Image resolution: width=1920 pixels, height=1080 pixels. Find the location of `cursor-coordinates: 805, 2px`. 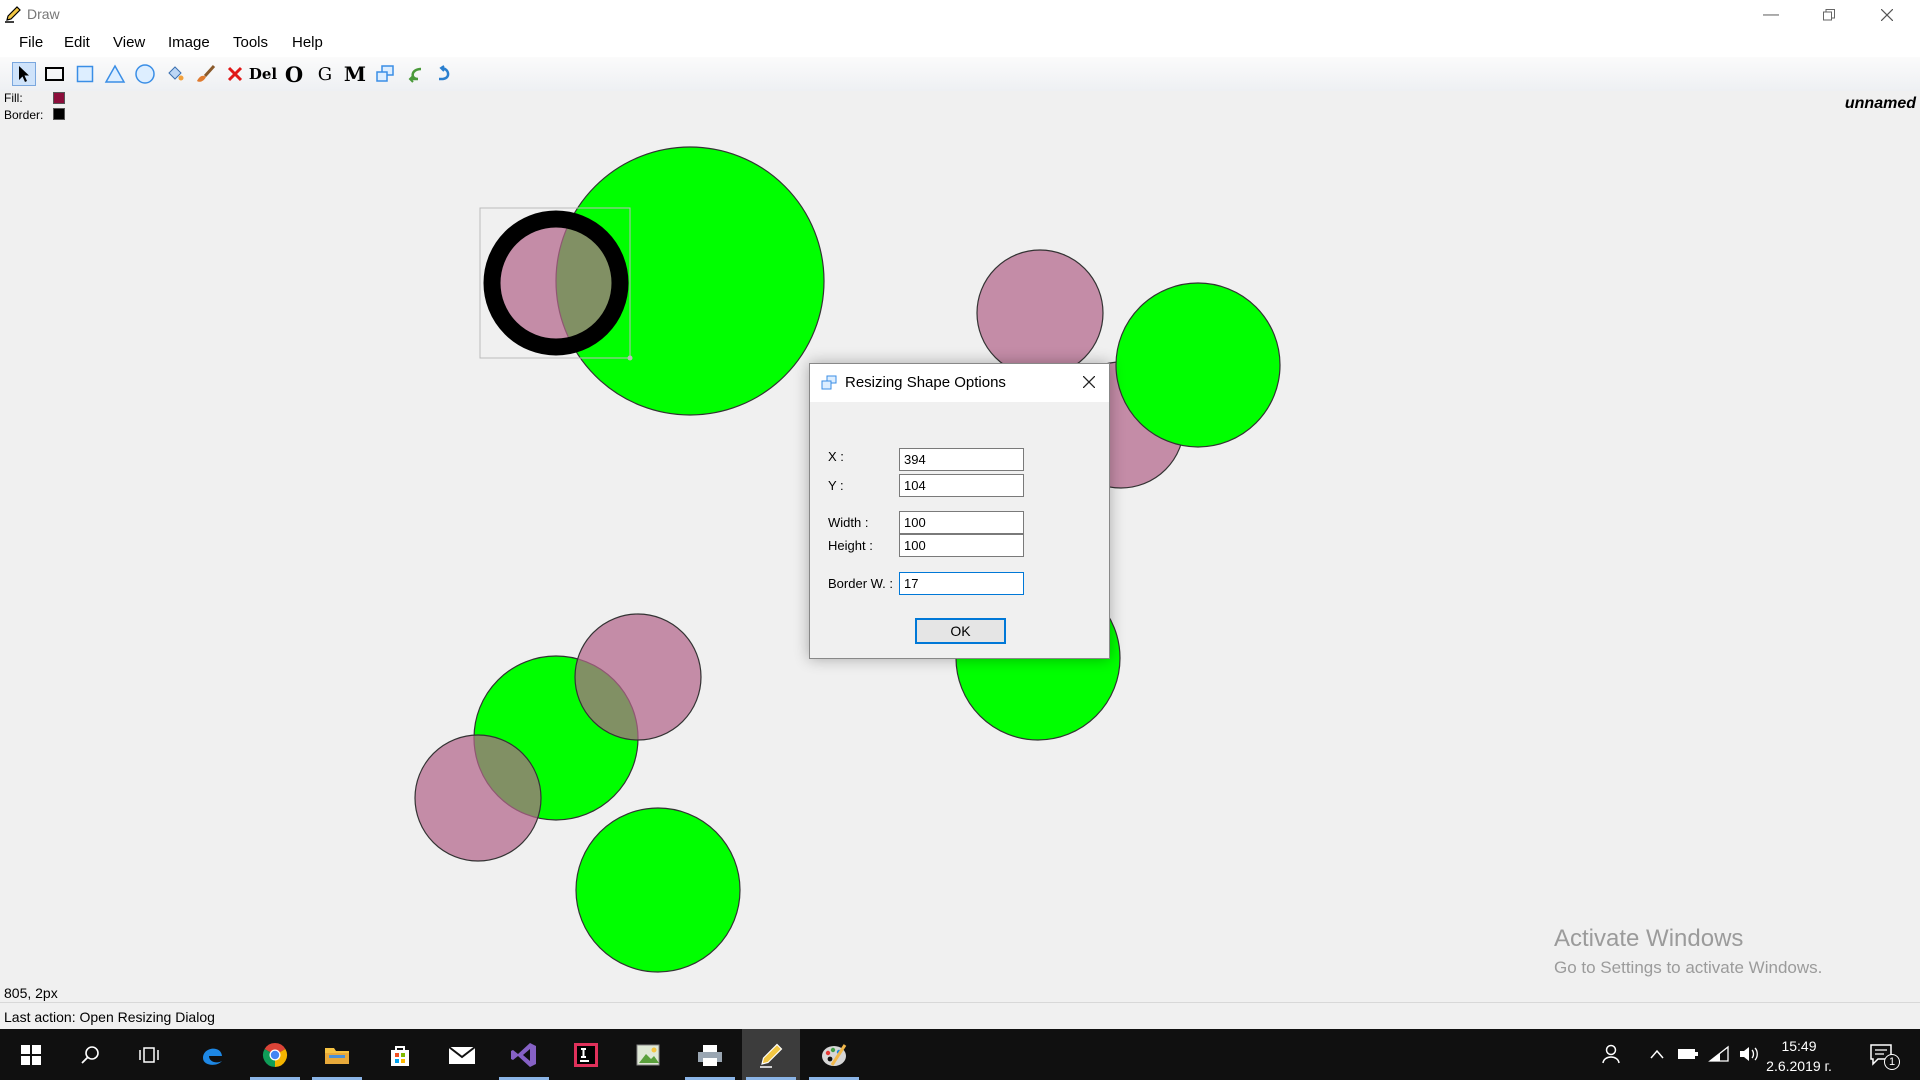

cursor-coordinates: 805, 2px is located at coordinates (31, 993).